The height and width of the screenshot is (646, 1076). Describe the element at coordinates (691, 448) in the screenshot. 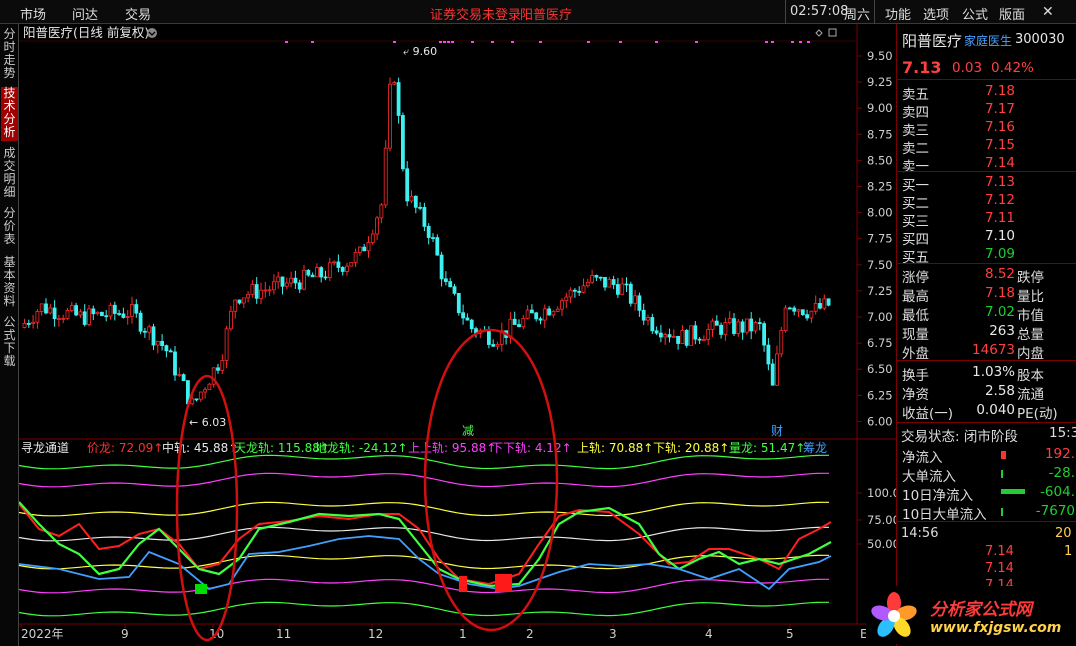

I see `indicator-value: 下轨: 20.88↑` at that location.